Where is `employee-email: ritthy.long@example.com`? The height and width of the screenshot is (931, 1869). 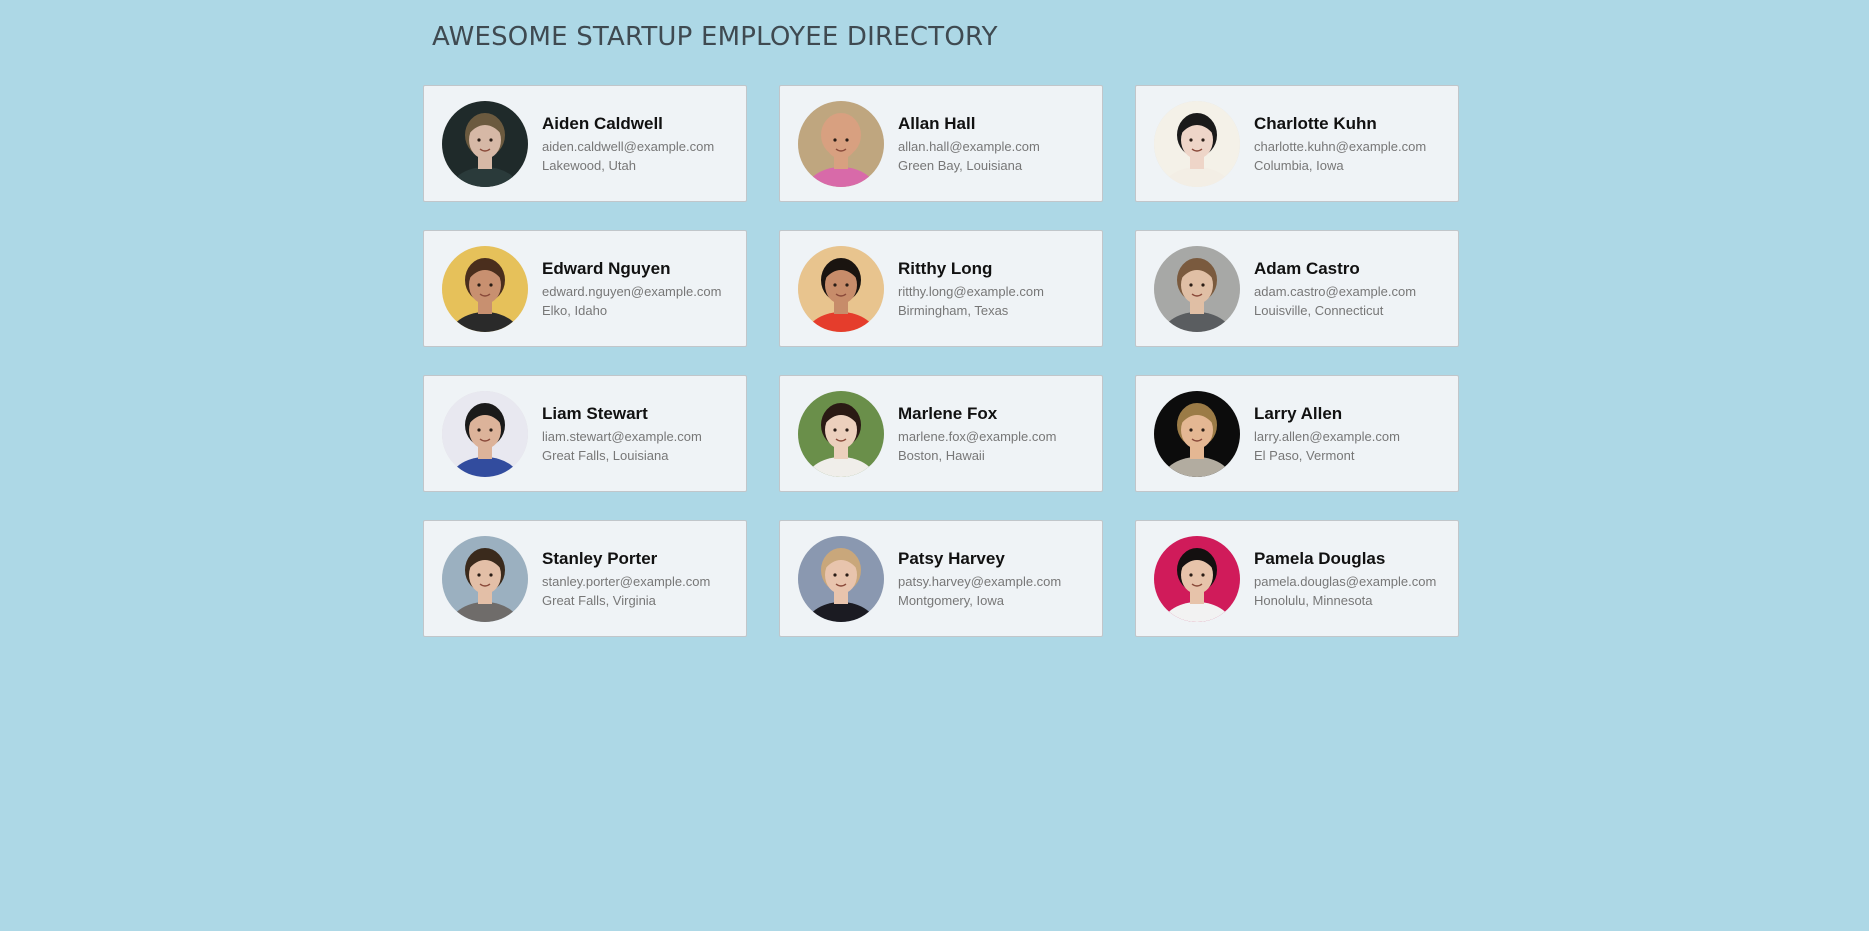
employee-email: ritthy.long@example.com is located at coordinates (971, 291).